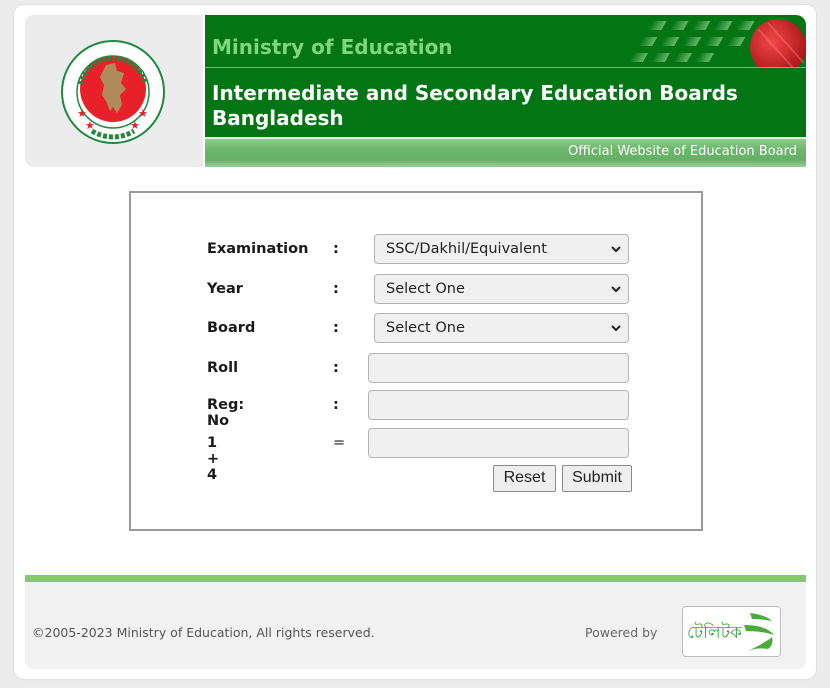  I want to click on bangladesh-flag-icon, so click(717, 43).